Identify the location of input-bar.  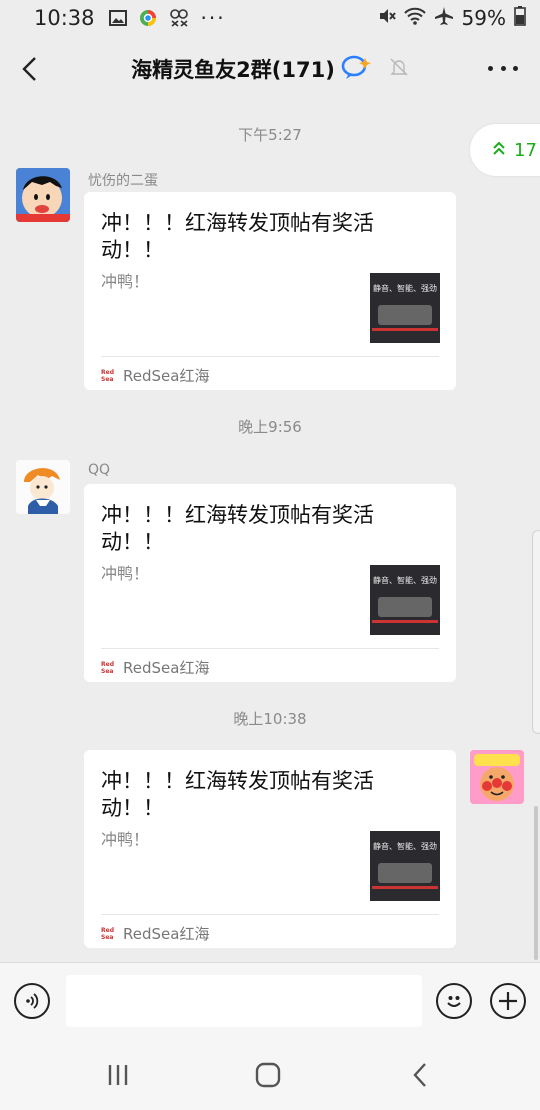
(270, 1001).